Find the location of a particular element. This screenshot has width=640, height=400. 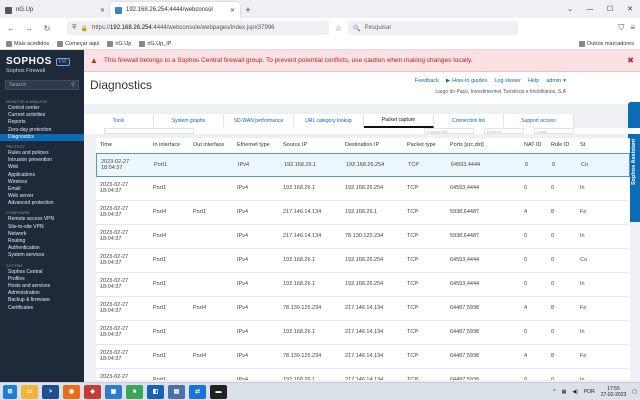

col-destination-ip: Destination IP is located at coordinates (362, 145).